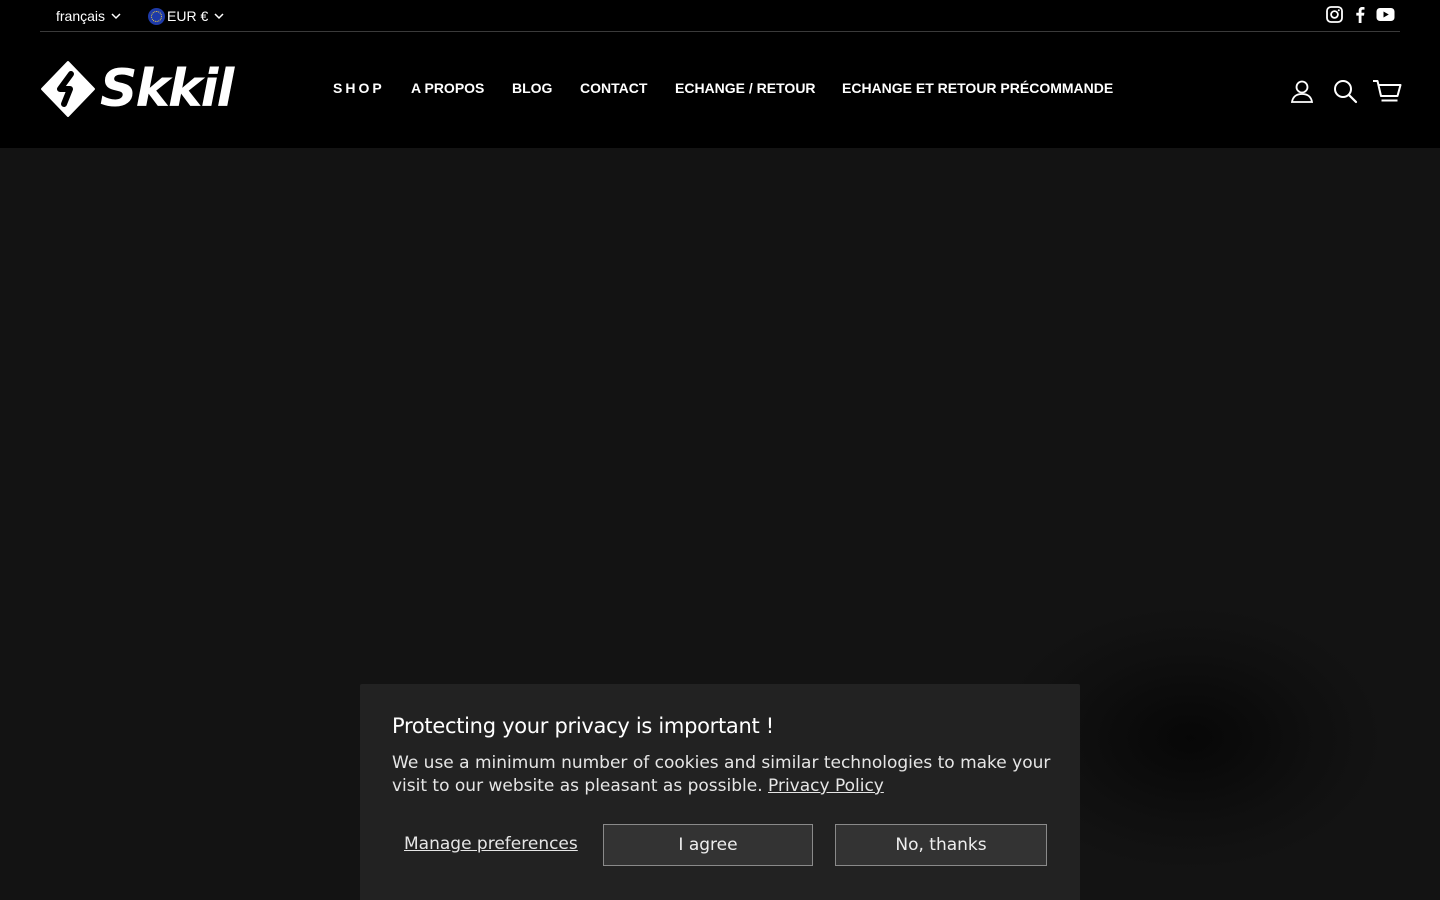 This screenshot has height=900, width=1440. What do you see at coordinates (68, 89) in the screenshot?
I see `logo-mark-icon` at bounding box center [68, 89].